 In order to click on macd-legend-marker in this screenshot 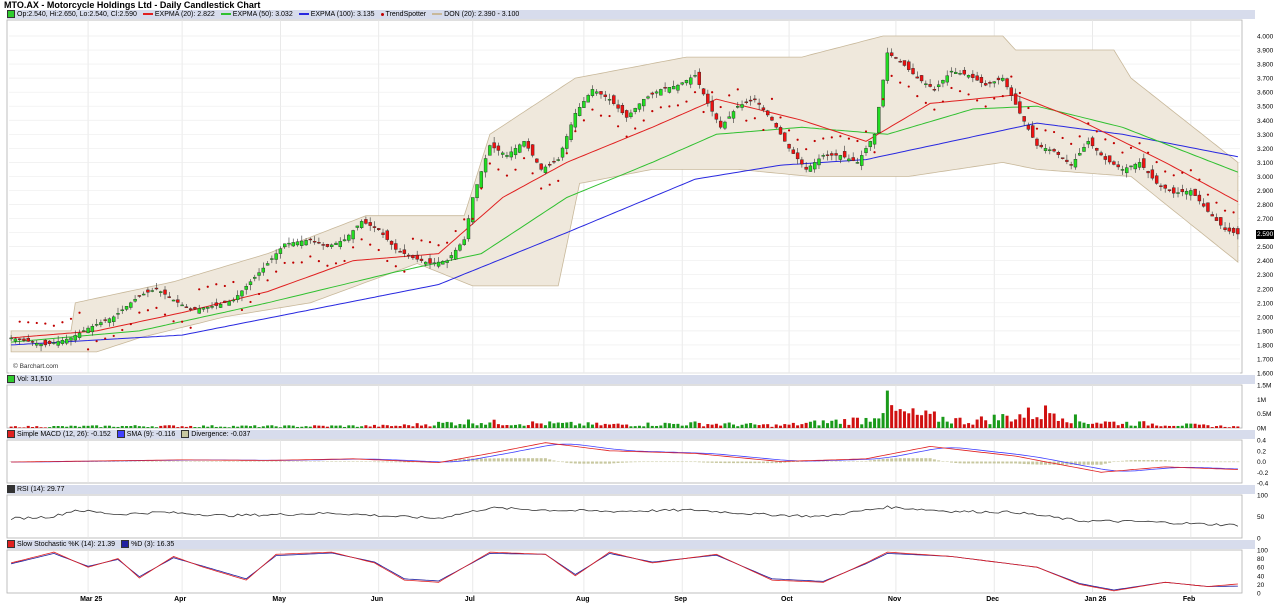, I will do `click(120, 434)`.